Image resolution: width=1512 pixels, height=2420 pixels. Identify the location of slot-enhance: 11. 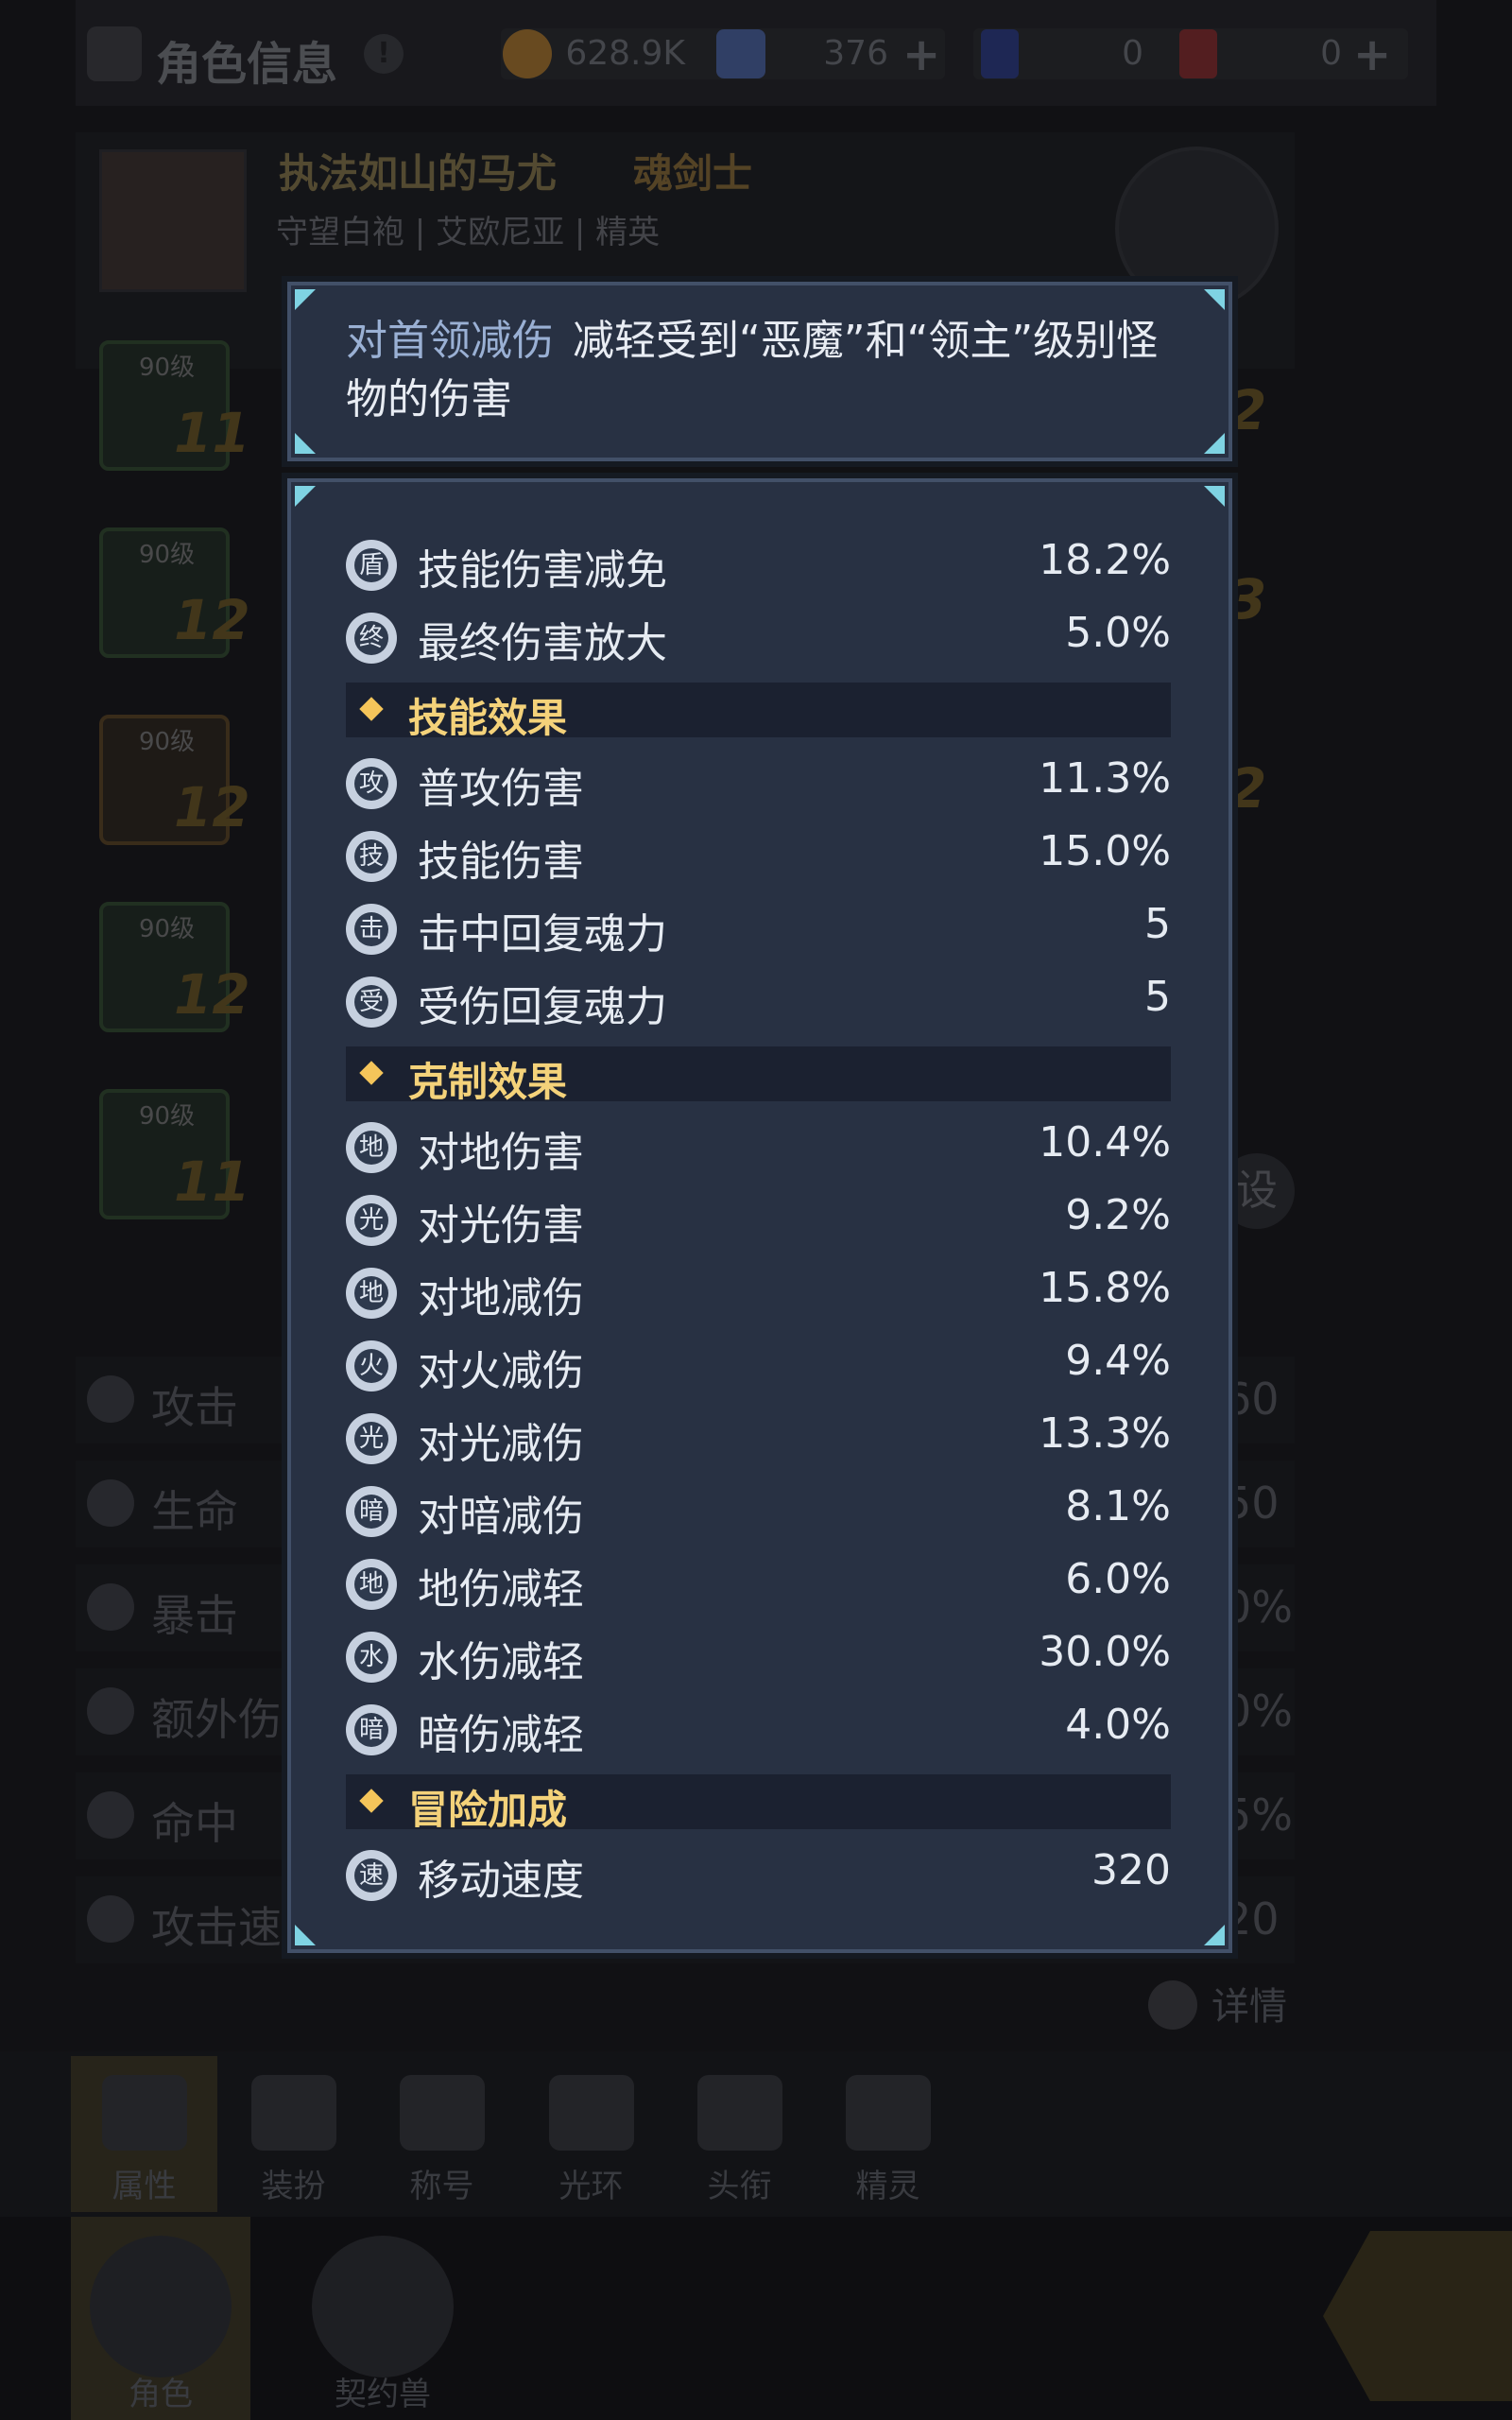
(212, 433).